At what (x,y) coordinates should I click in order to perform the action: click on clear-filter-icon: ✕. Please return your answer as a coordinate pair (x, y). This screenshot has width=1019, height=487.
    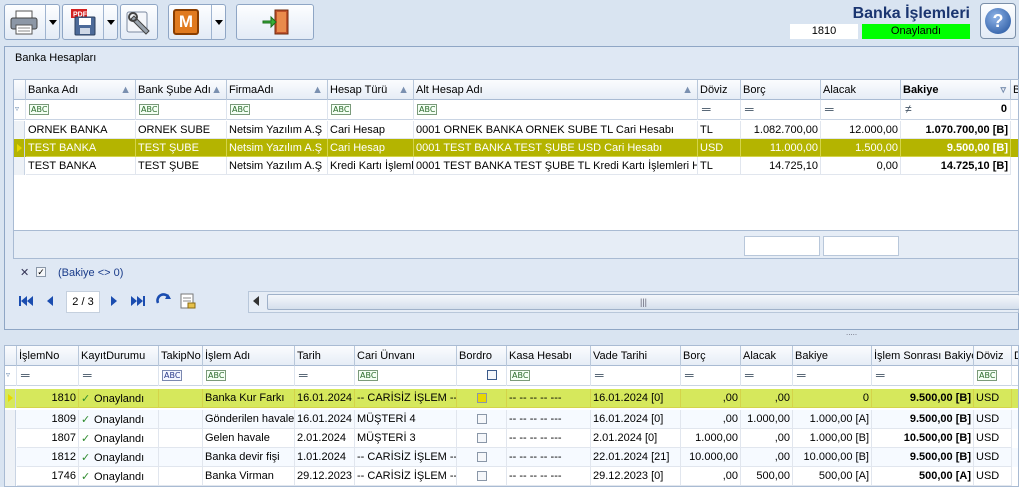
    Looking at the image, I should click on (24, 272).